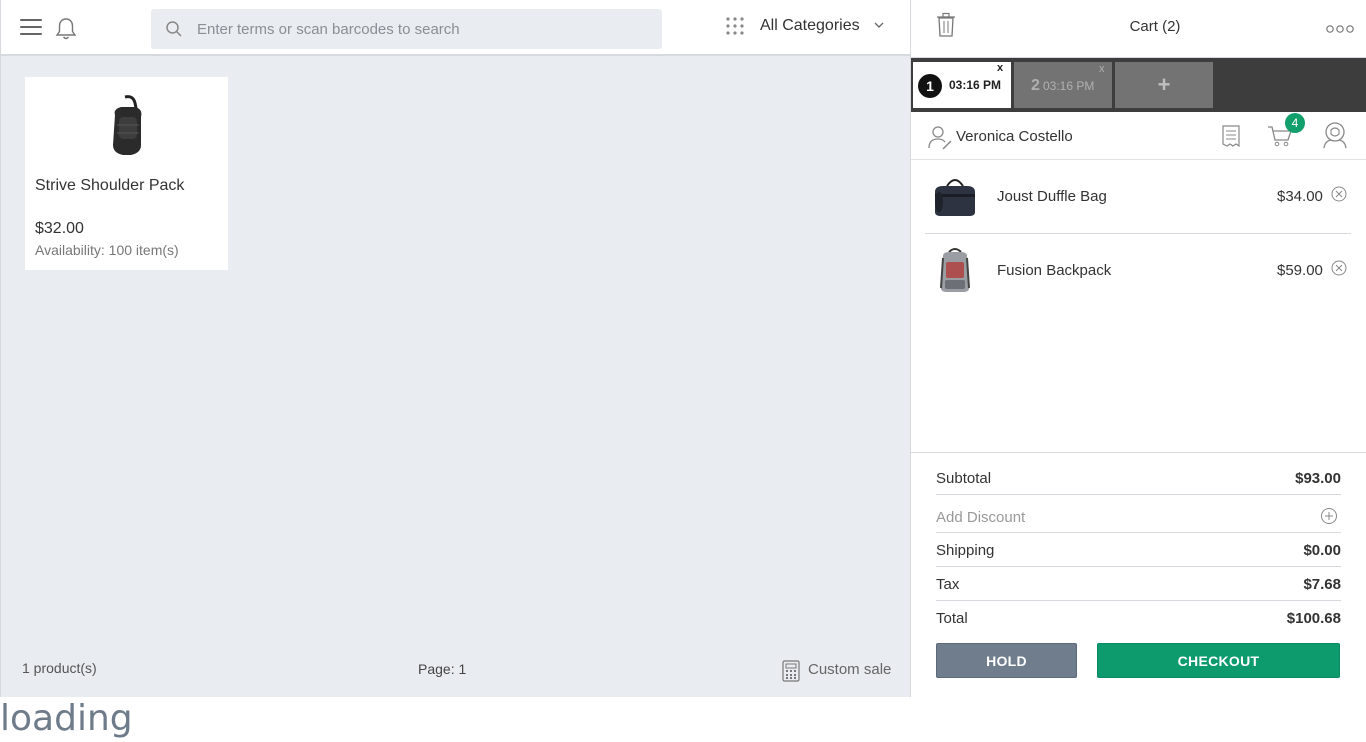 The height and width of the screenshot is (742, 1366). I want to click on cart-count-badge: 4, so click(1295, 123).